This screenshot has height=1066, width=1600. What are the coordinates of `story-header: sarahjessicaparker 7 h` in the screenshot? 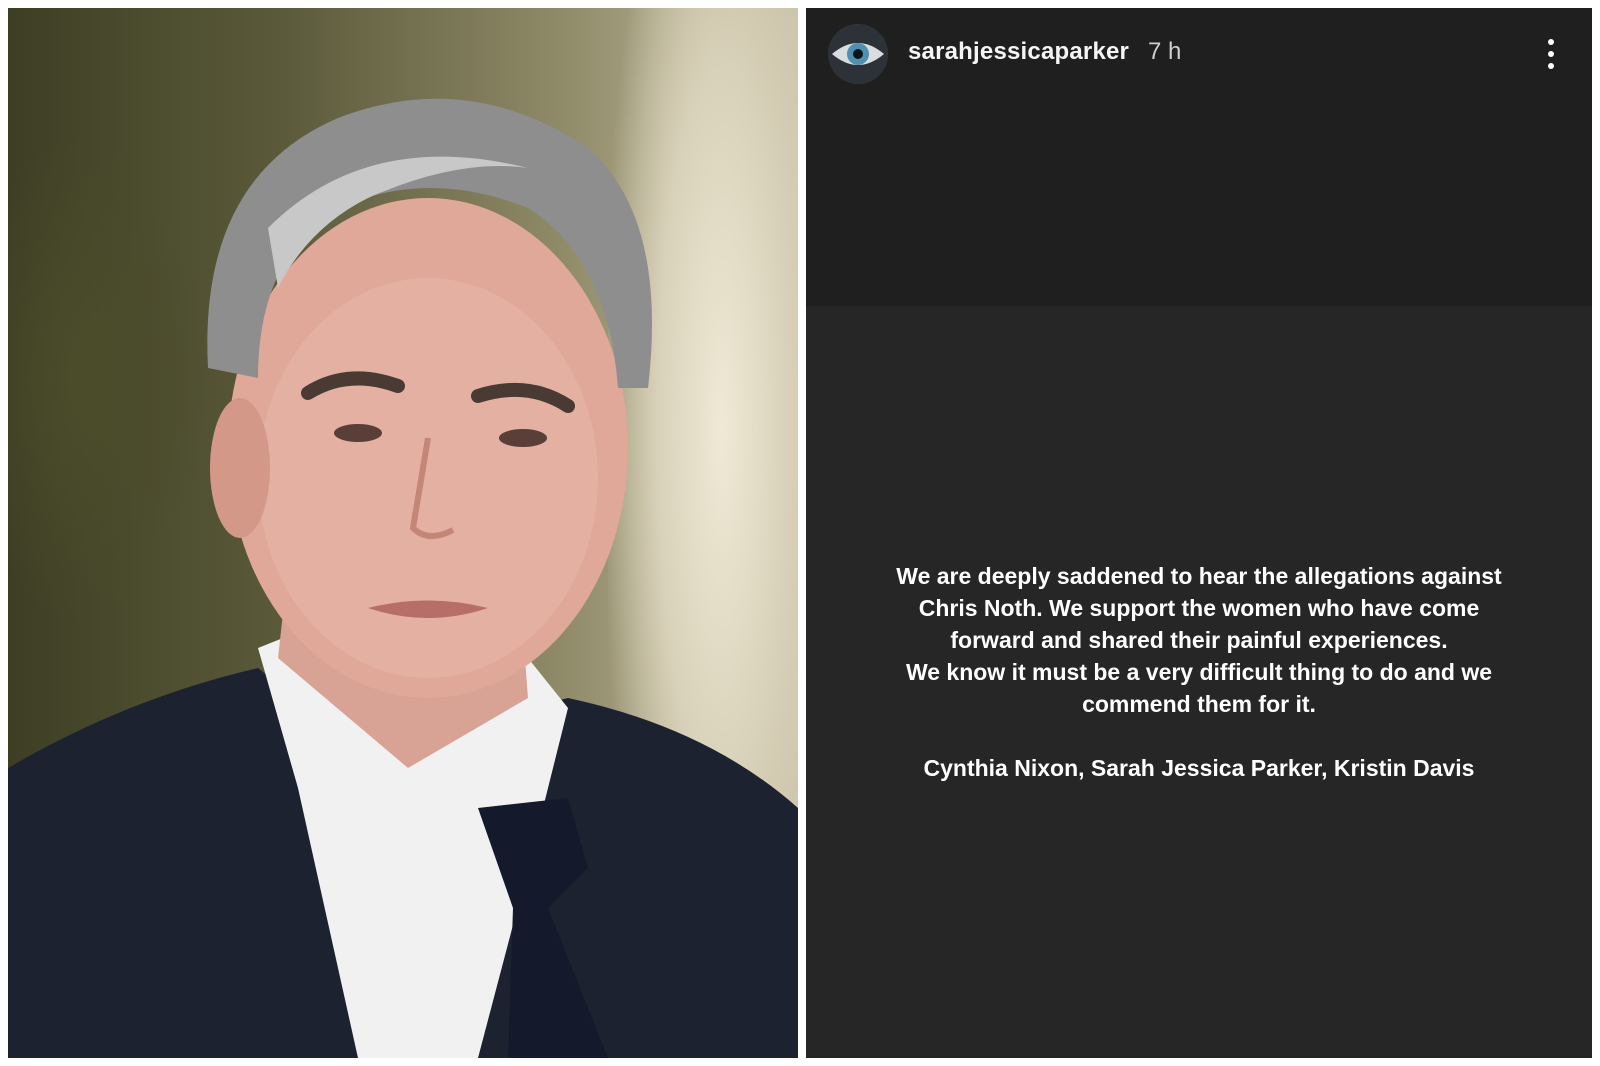 It's located at (1199, 54).